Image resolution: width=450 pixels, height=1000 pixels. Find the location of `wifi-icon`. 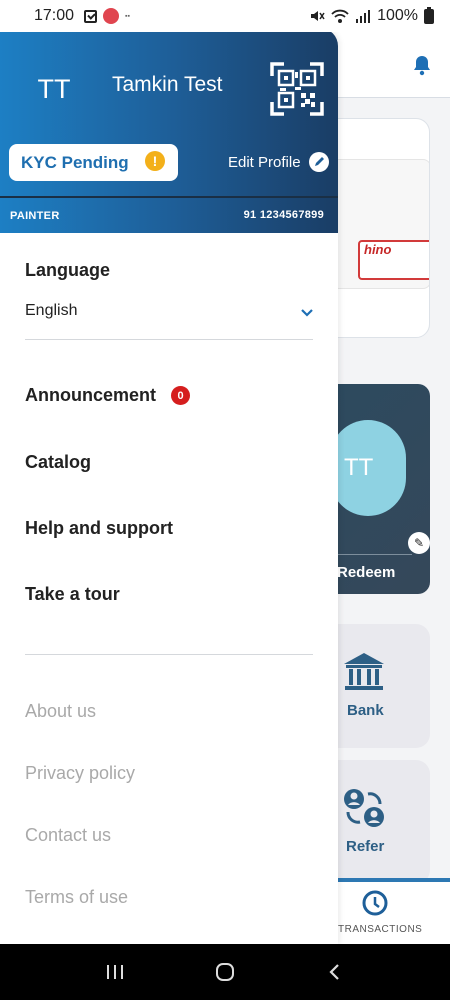

wifi-icon is located at coordinates (340, 16).